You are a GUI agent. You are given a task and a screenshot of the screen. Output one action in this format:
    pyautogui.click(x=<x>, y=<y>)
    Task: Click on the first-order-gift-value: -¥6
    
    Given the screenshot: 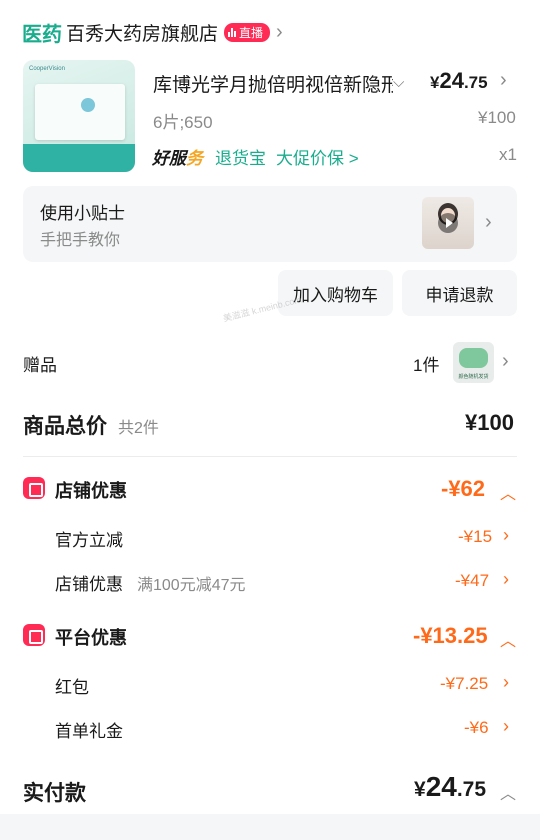 What is the action you would take?
    pyautogui.click(x=476, y=728)
    